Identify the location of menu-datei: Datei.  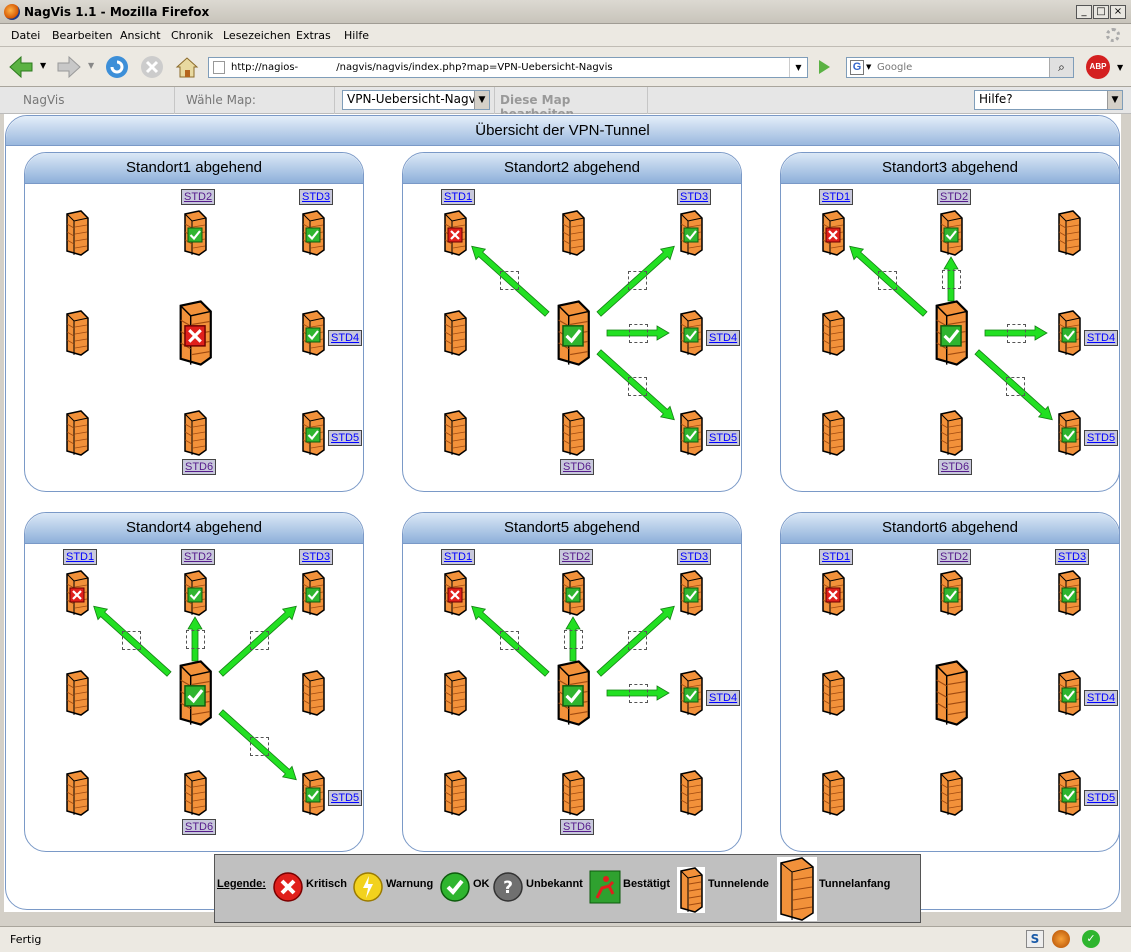
(25, 35).